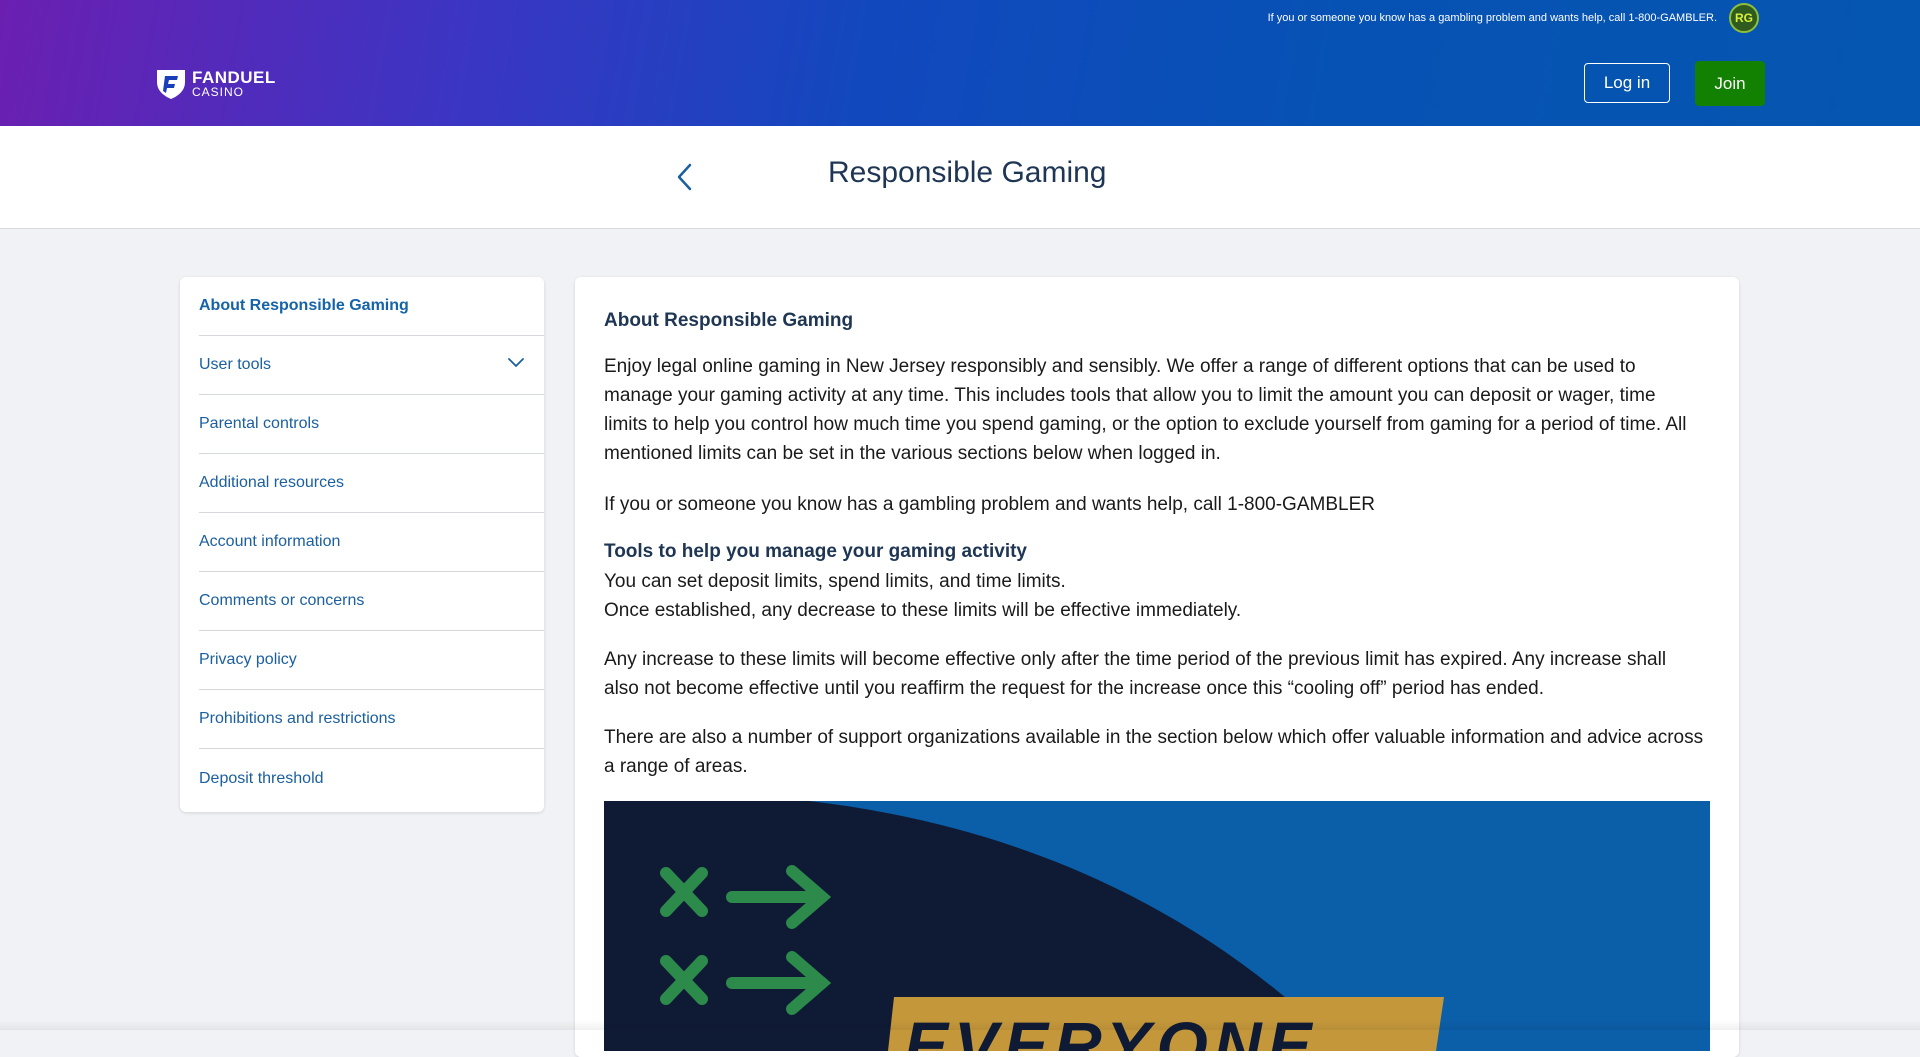  I want to click on sidebar-item-label: Deposit threshold, so click(261, 778).